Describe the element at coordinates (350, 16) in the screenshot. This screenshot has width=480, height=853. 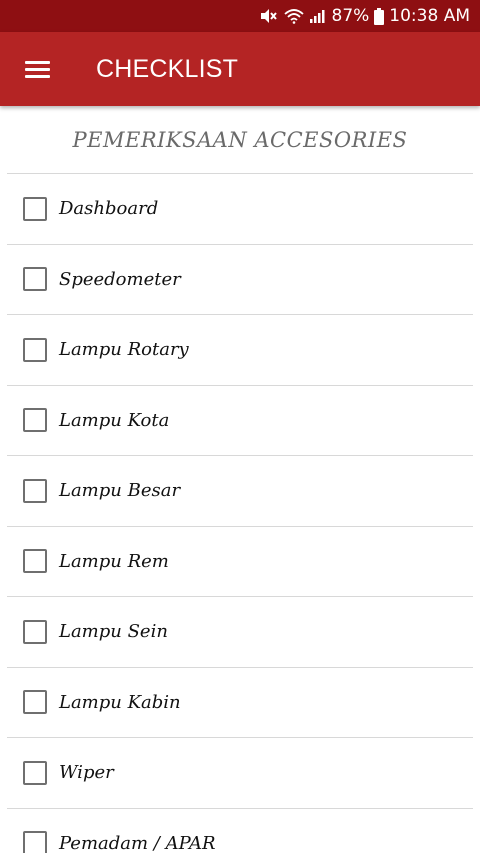
I see `battery-percent: 87%` at that location.